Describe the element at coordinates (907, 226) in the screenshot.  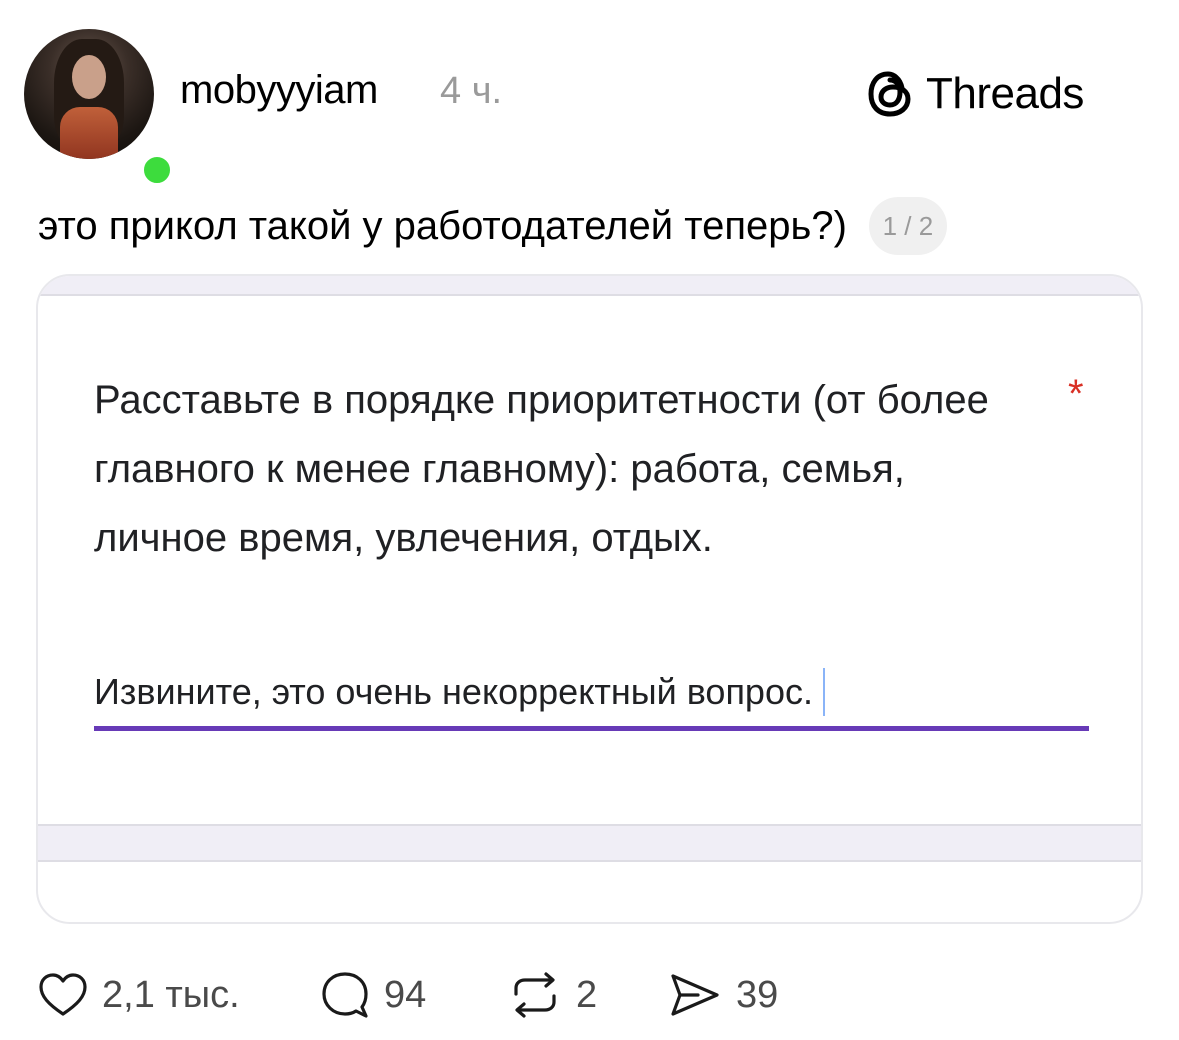
I see `page-indicator-badge: 1 / 2` at that location.